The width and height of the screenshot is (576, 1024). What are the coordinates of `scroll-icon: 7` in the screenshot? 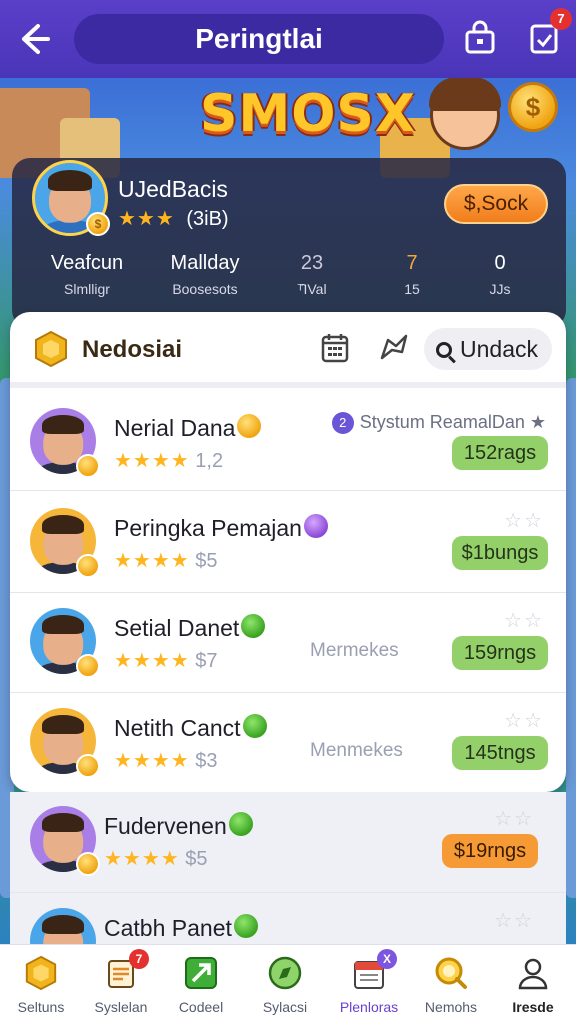 It's located at (126, 970).